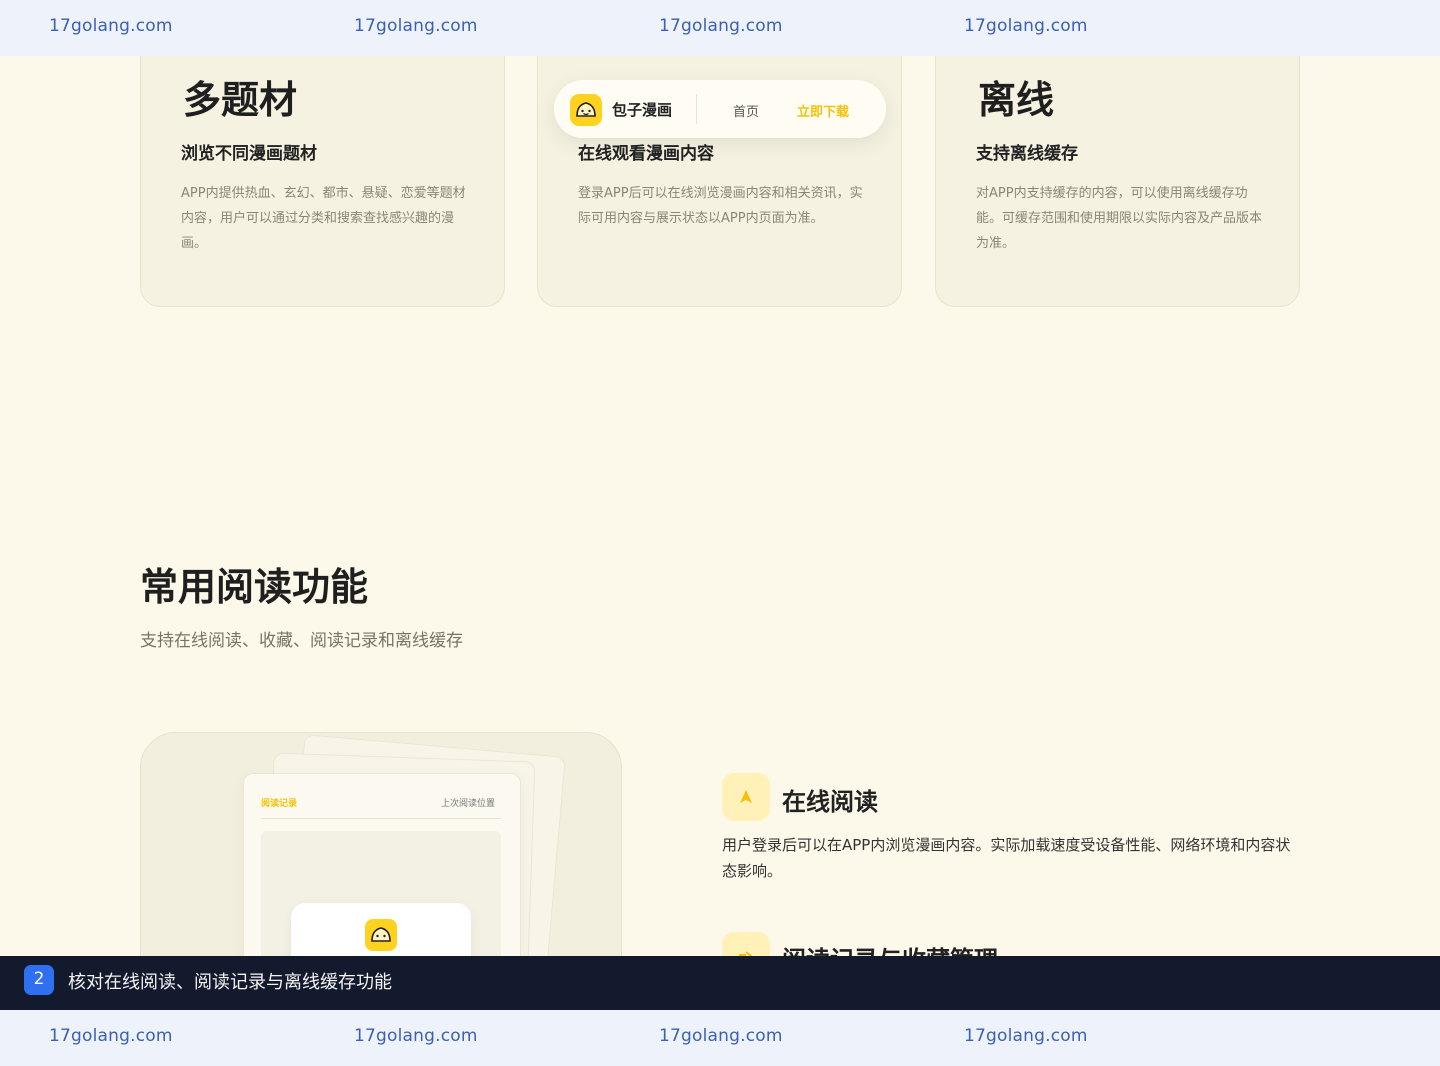  What do you see at coordinates (642, 109) in the screenshot?
I see `brand-name: 包子漫画` at bounding box center [642, 109].